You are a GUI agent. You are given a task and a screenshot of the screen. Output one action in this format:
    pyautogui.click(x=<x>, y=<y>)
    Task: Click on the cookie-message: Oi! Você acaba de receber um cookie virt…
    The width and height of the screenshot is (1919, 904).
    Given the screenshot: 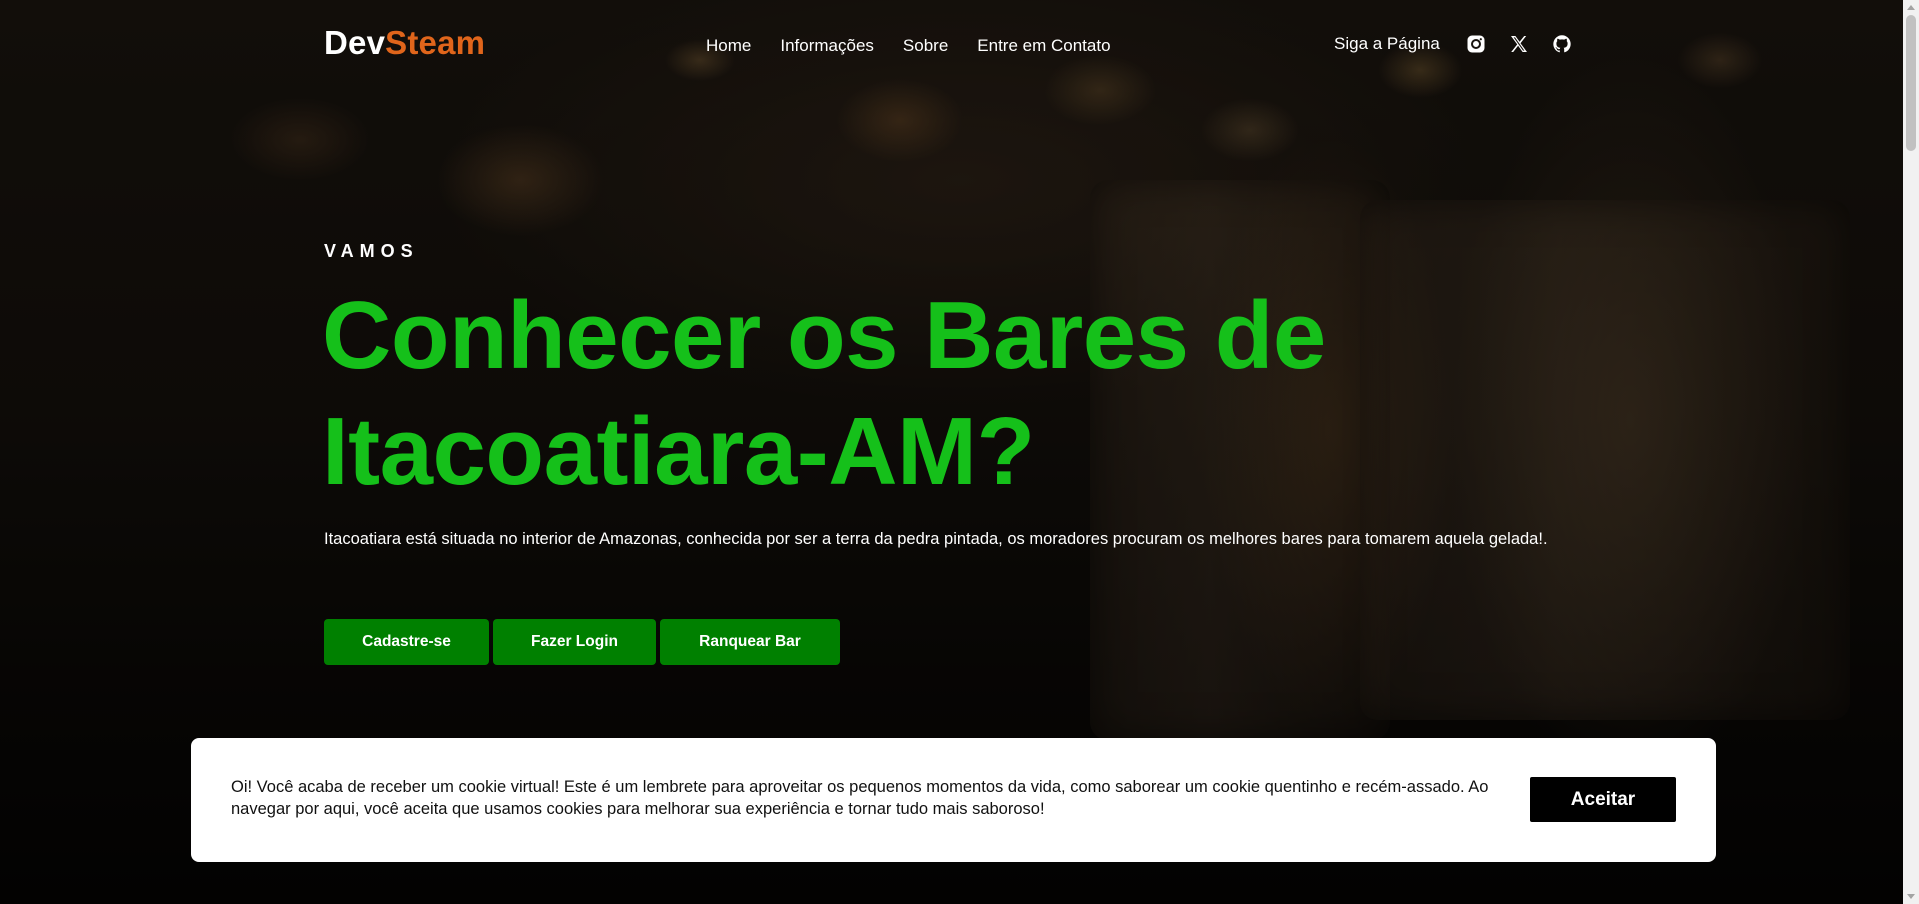 What is the action you would take?
    pyautogui.click(x=860, y=798)
    